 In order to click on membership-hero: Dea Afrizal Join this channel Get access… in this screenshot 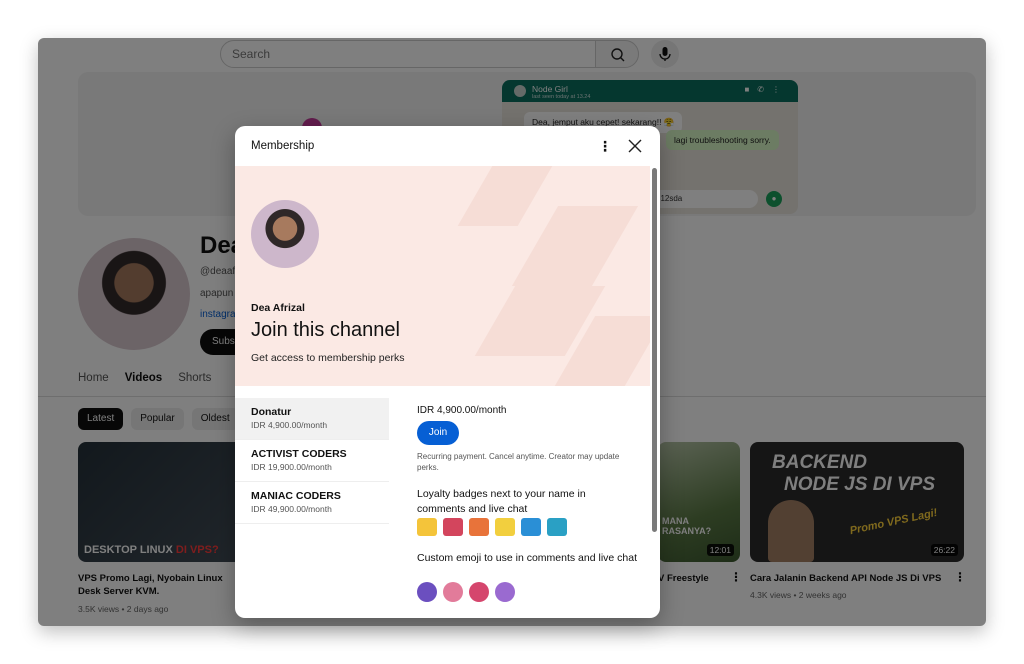, I will do `click(442, 276)`.